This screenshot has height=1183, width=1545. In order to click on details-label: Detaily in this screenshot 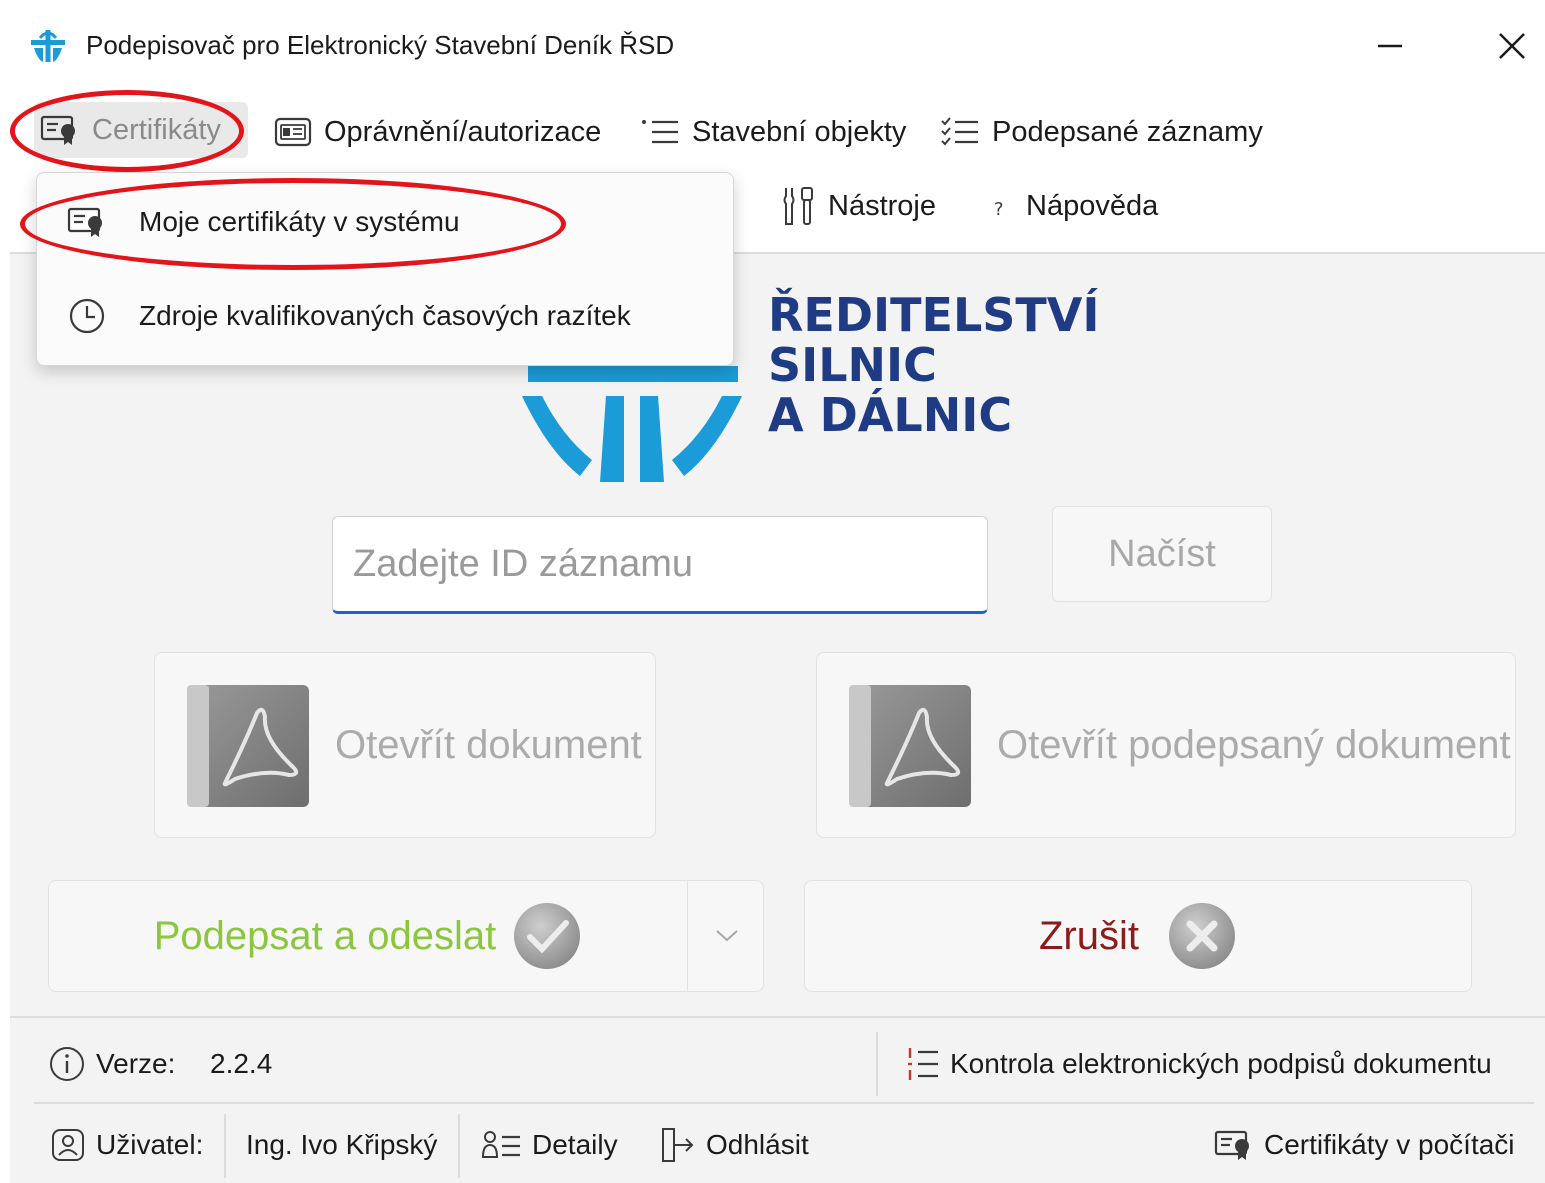, I will do `click(575, 1144)`.